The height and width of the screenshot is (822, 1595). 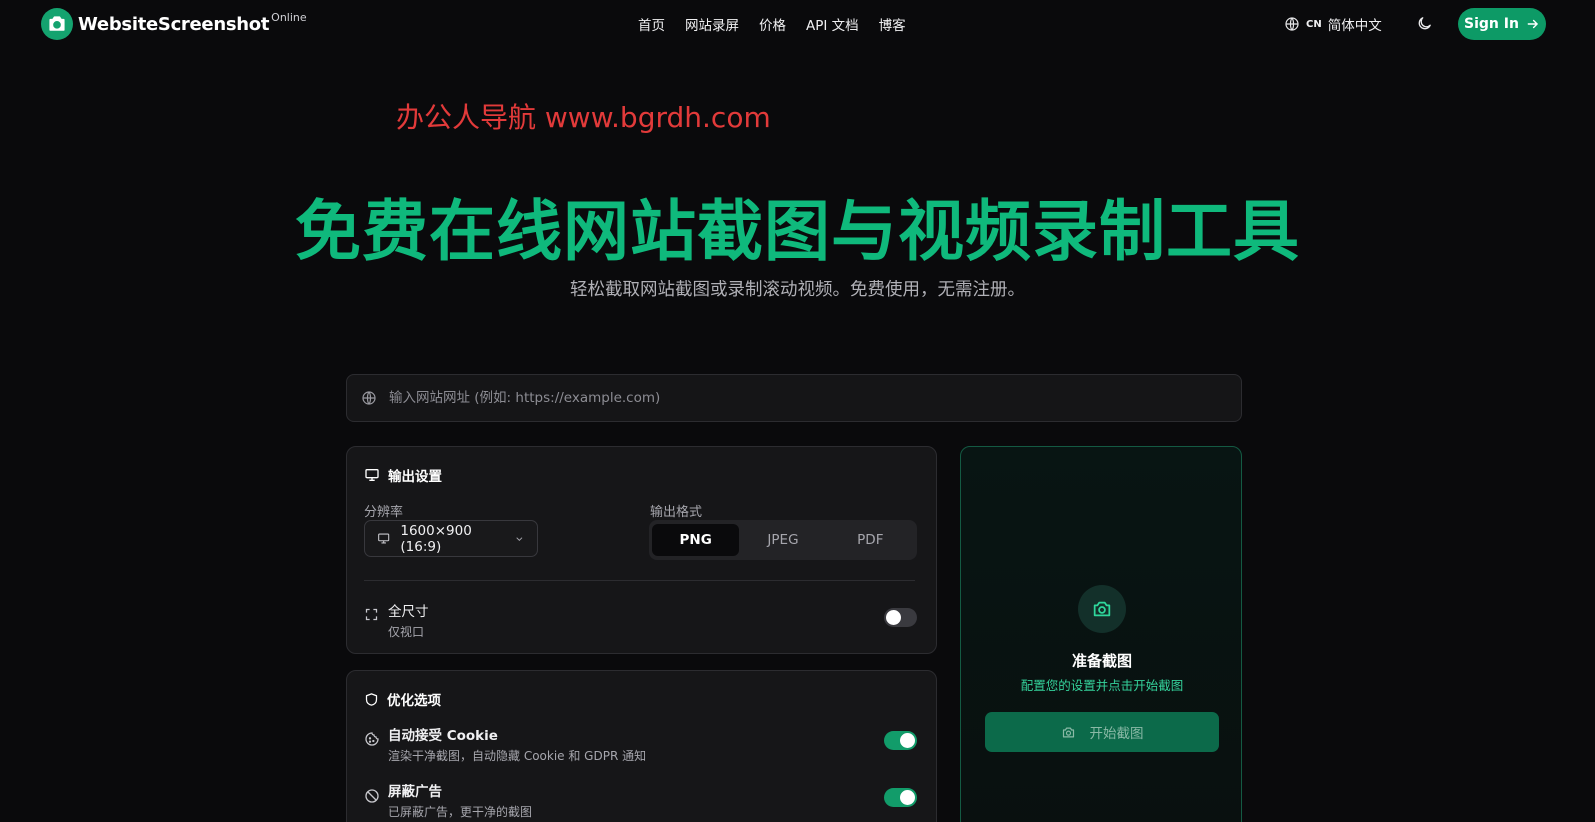 What do you see at coordinates (676, 512) in the screenshot?
I see `format-label: 输出格式` at bounding box center [676, 512].